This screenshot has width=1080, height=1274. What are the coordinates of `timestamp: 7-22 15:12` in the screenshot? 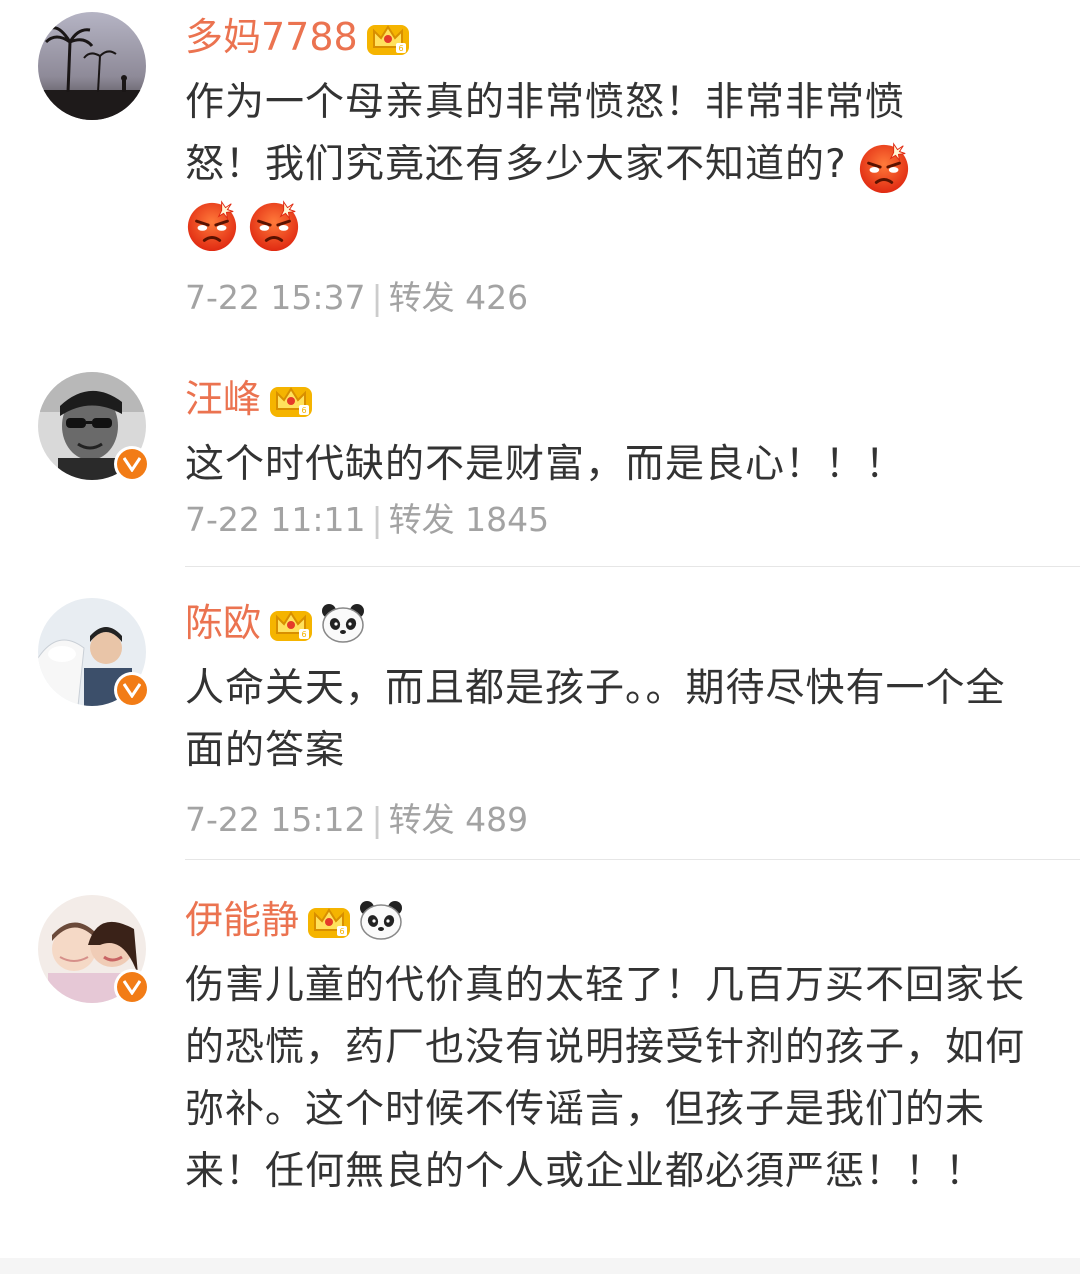 It's located at (275, 819).